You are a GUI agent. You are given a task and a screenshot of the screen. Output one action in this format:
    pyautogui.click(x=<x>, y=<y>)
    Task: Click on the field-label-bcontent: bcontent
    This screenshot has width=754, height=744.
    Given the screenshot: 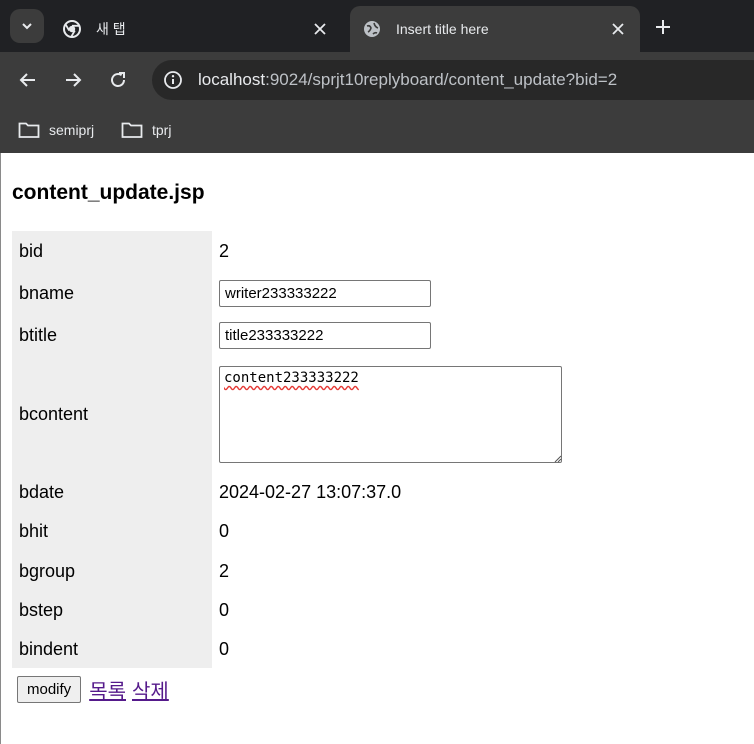 What is the action you would take?
    pyautogui.click(x=112, y=414)
    